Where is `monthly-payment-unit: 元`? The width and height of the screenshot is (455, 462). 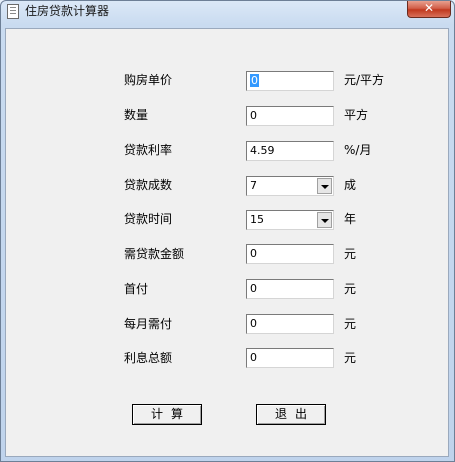 monthly-payment-unit: 元 is located at coordinates (350, 324).